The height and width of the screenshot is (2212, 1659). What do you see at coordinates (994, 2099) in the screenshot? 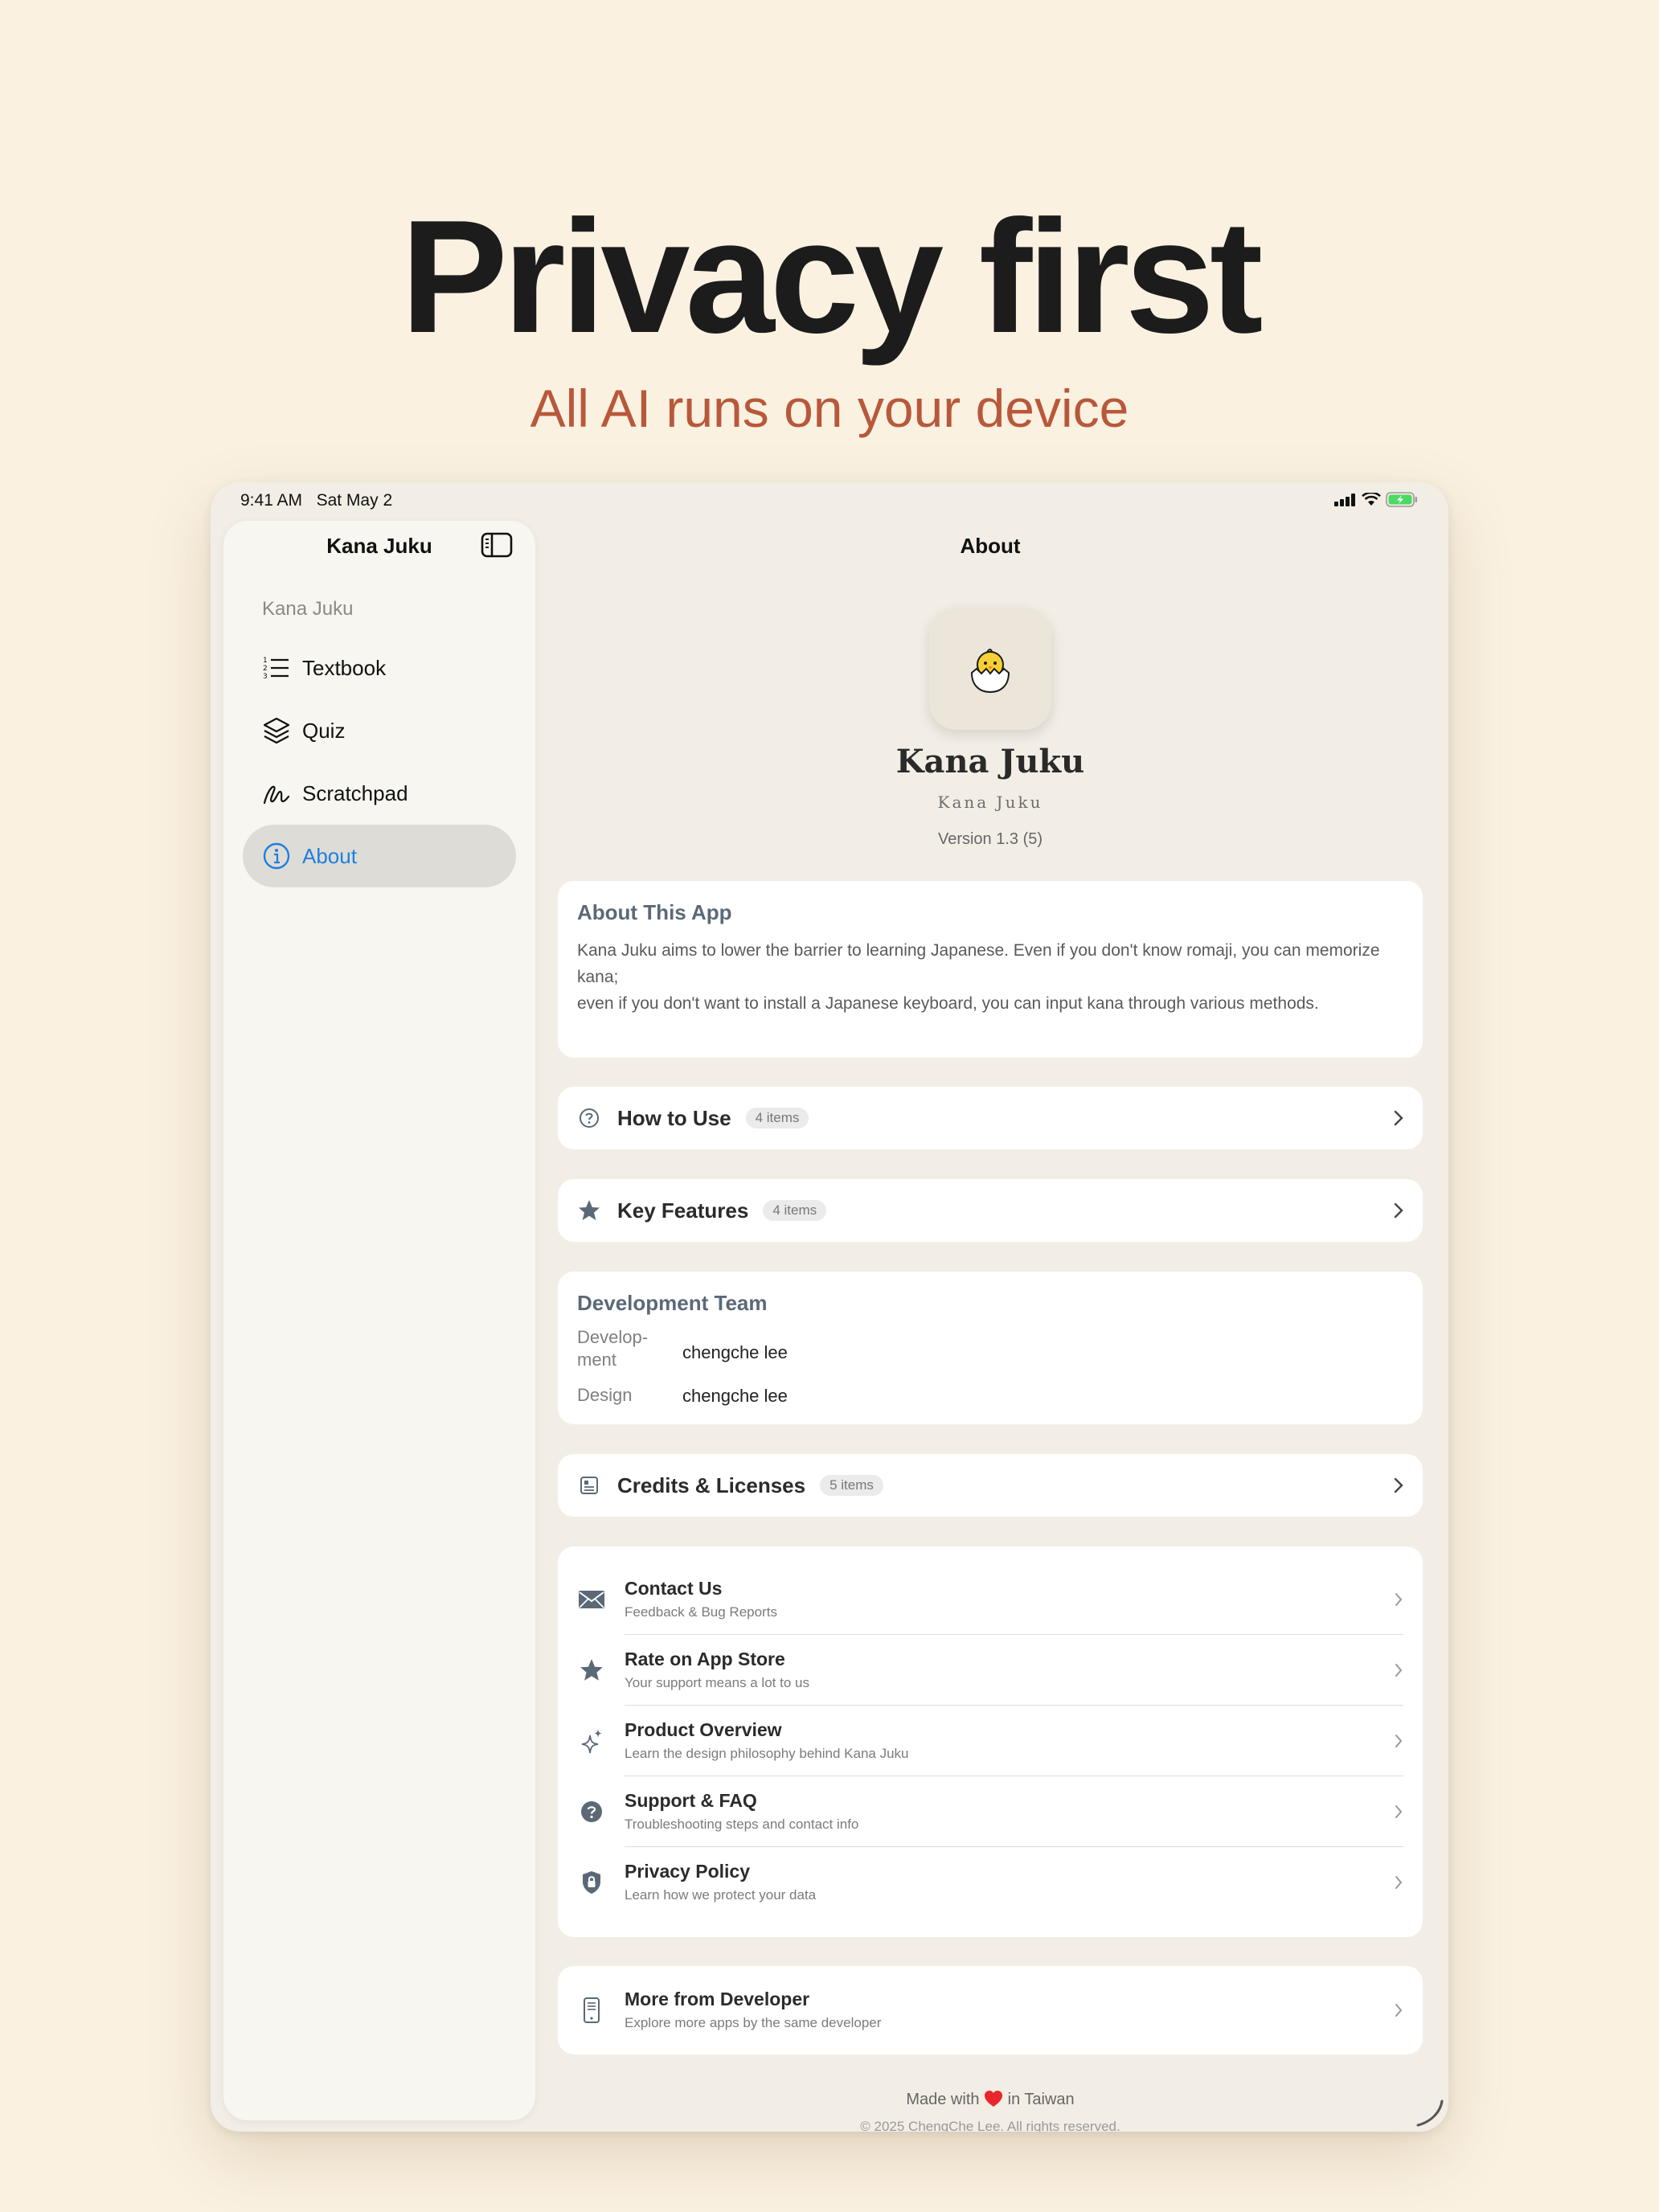
I see `heart-icon` at bounding box center [994, 2099].